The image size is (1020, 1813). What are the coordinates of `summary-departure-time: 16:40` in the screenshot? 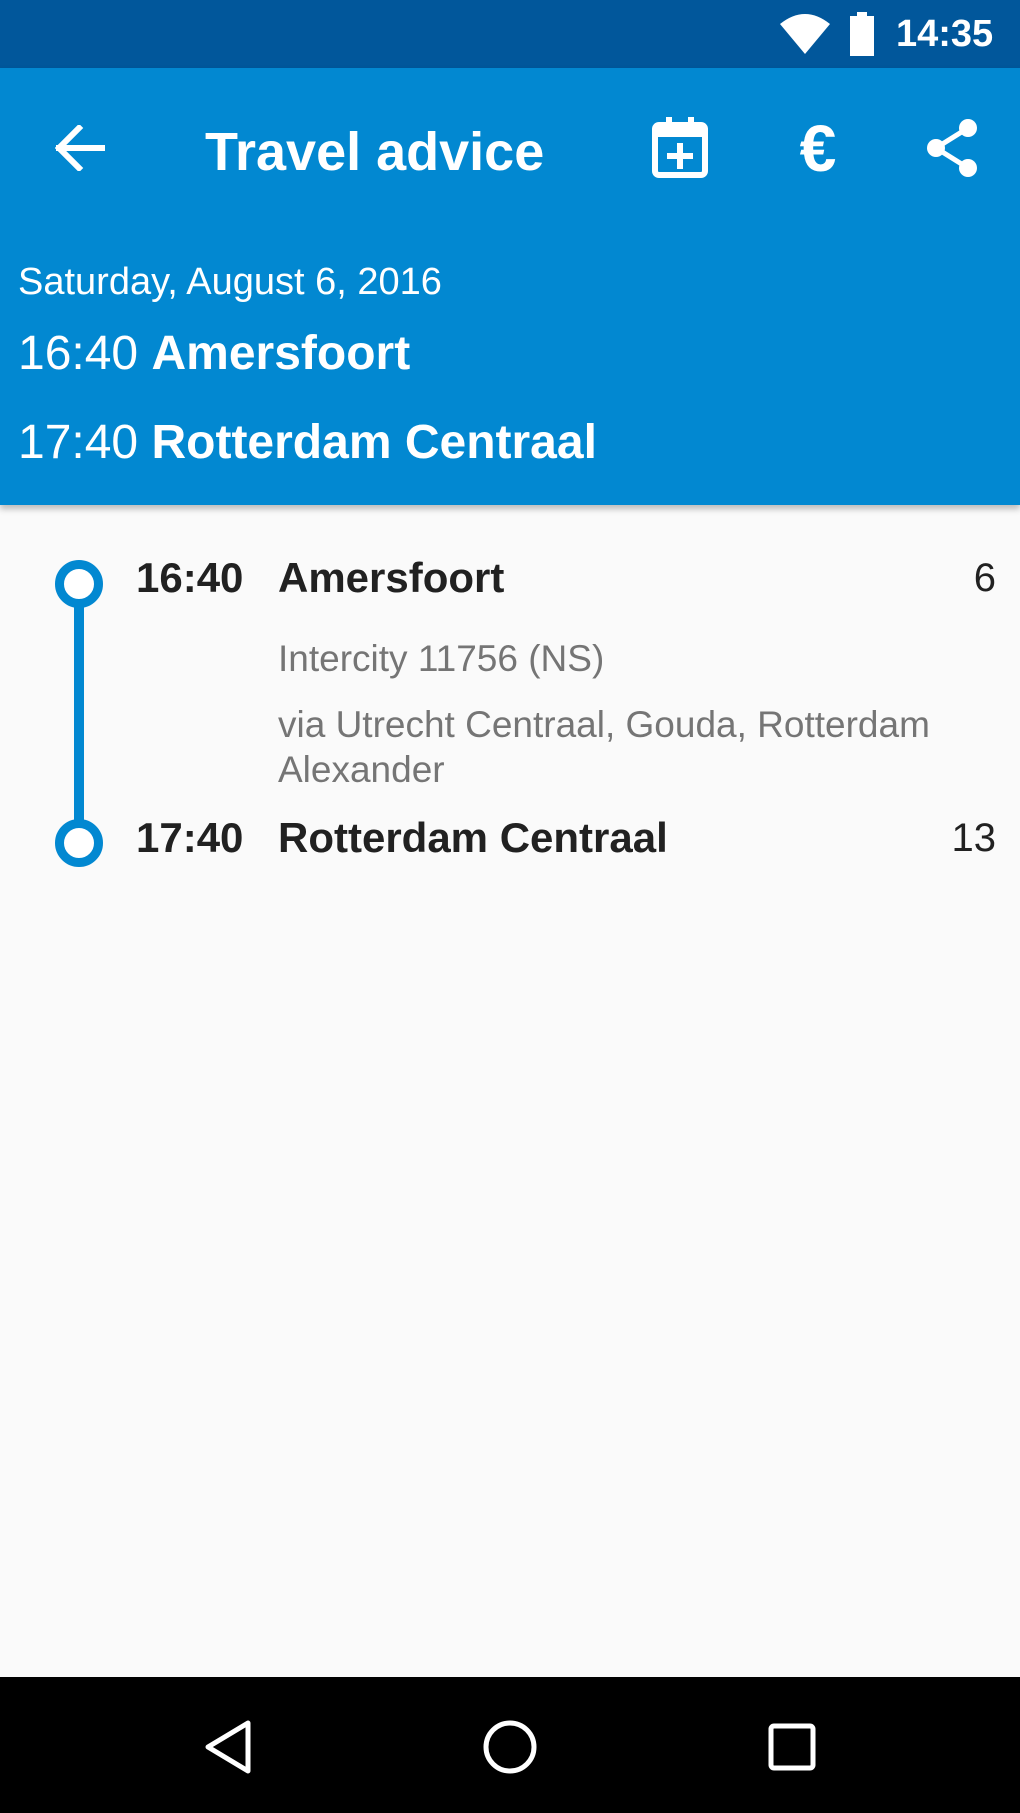 It's located at (78, 353).